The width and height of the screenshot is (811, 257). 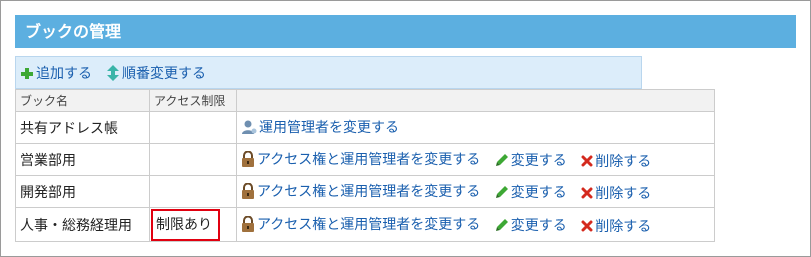 What do you see at coordinates (249, 127) in the screenshot?
I see `user-icon` at bounding box center [249, 127].